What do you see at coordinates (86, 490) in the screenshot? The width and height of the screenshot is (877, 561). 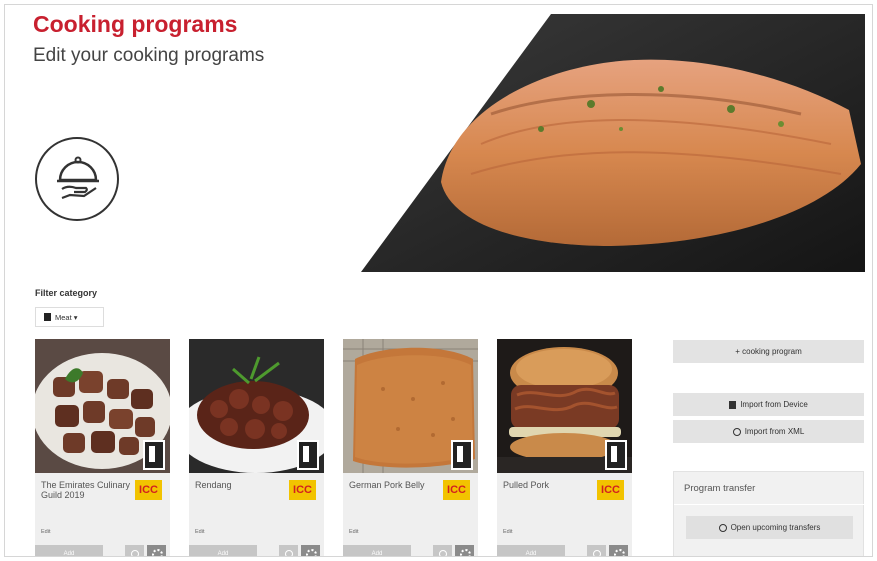 I see `program-name: The Emirates Culinary Guild 2019` at bounding box center [86, 490].